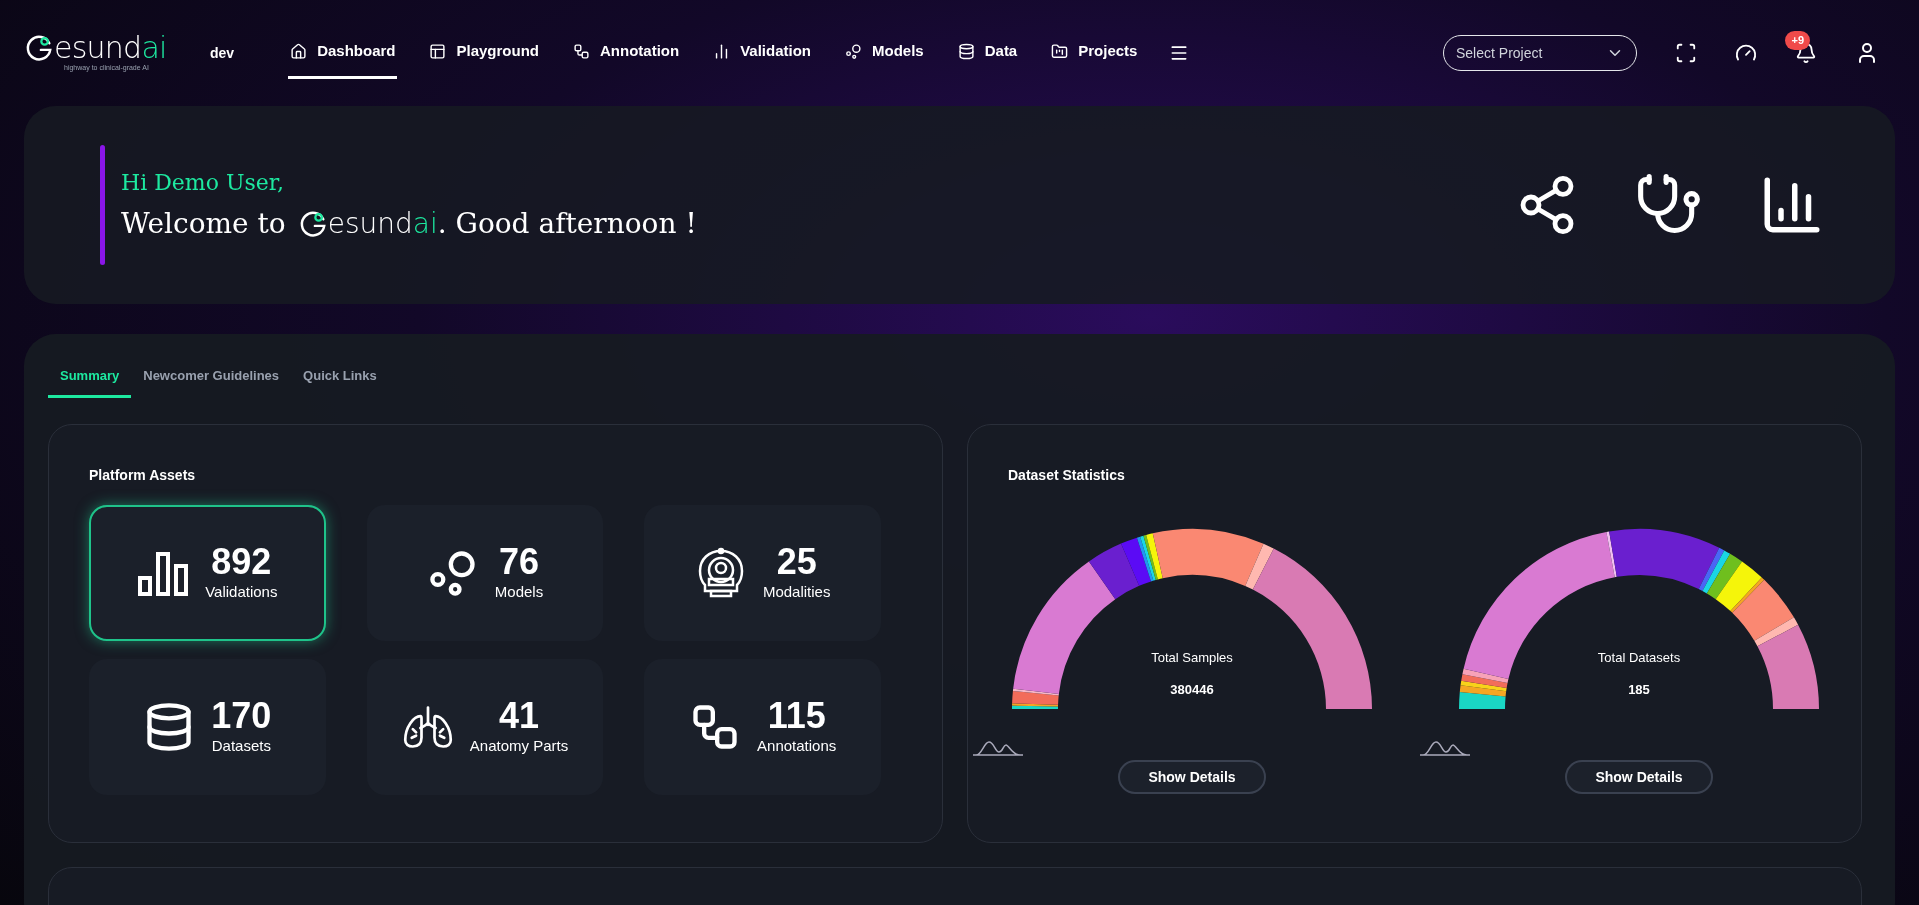  What do you see at coordinates (1192, 689) in the screenshot?
I see `chart-total: 380446` at bounding box center [1192, 689].